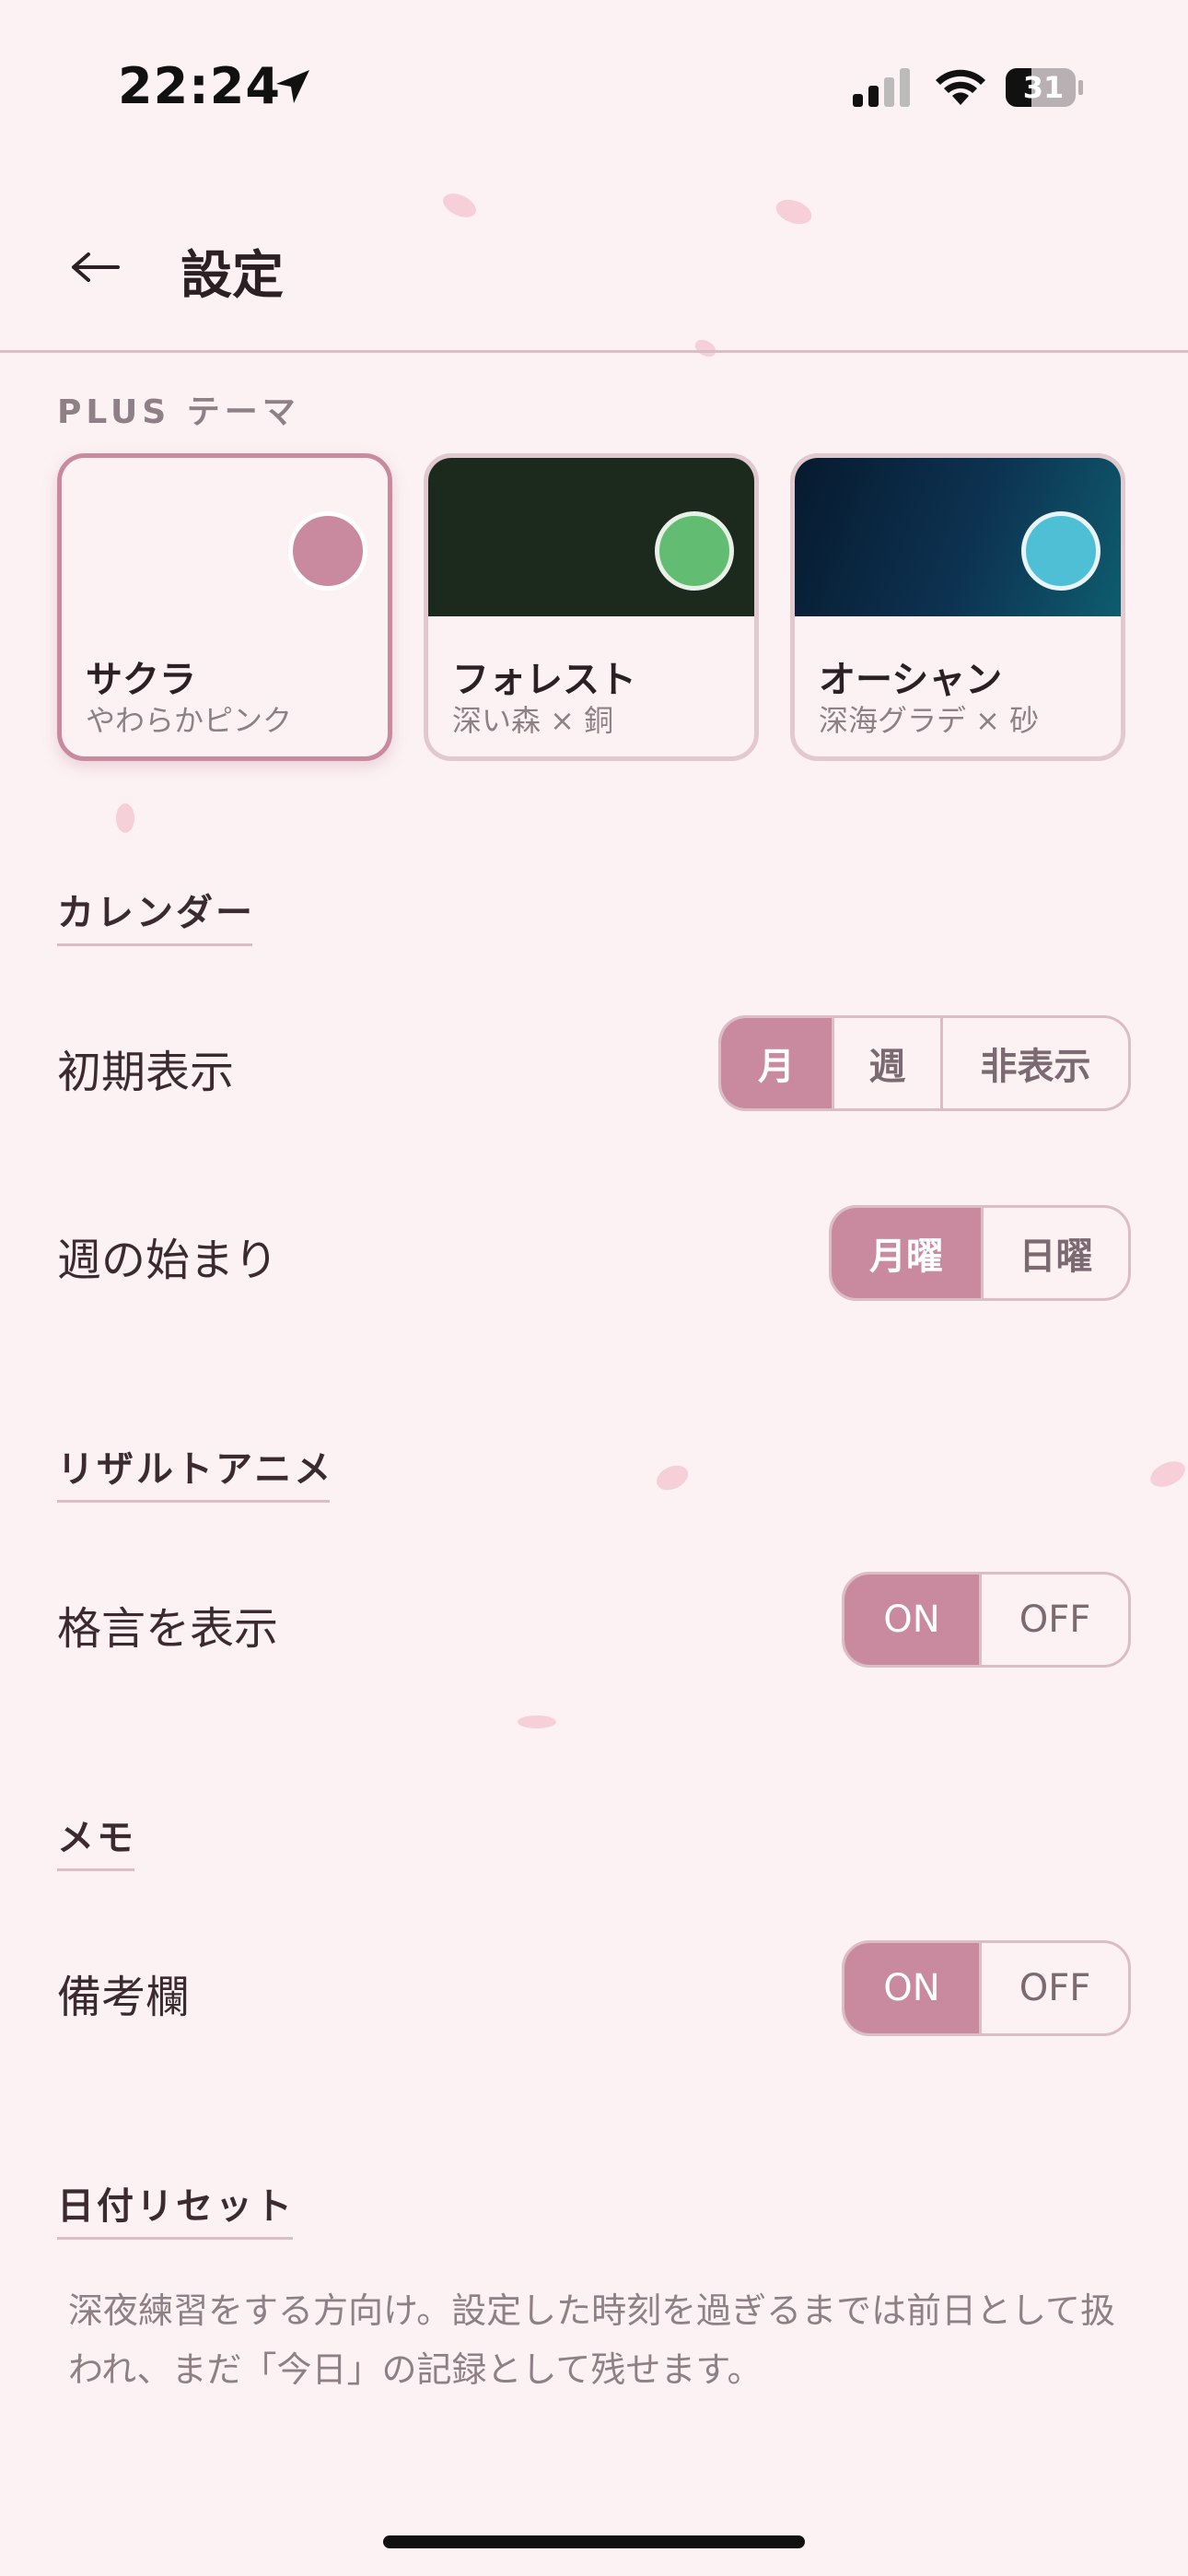 Image resolution: width=1188 pixels, height=2576 pixels. I want to click on week-start-label: 週の始まり, so click(168, 1260).